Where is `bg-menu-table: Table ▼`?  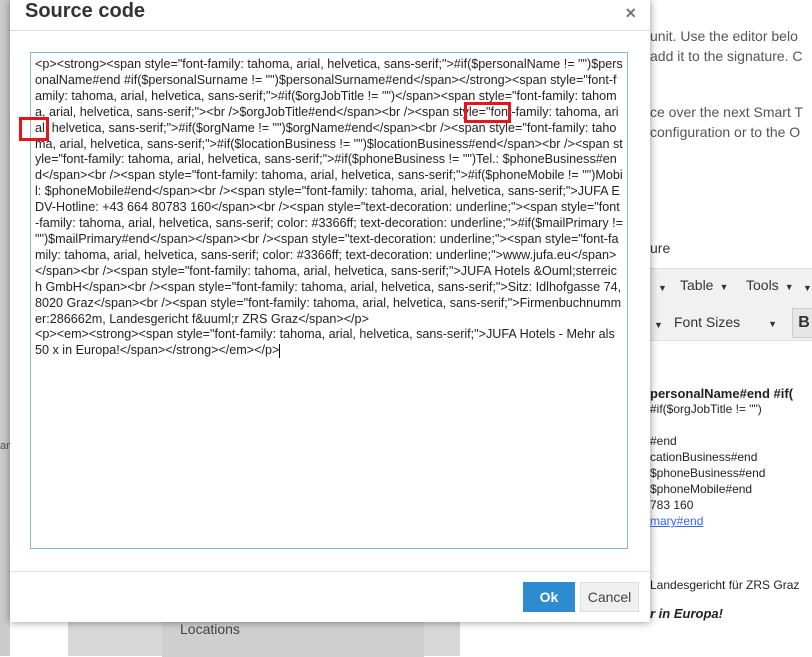 bg-menu-table: Table ▼ is located at coordinates (704, 285).